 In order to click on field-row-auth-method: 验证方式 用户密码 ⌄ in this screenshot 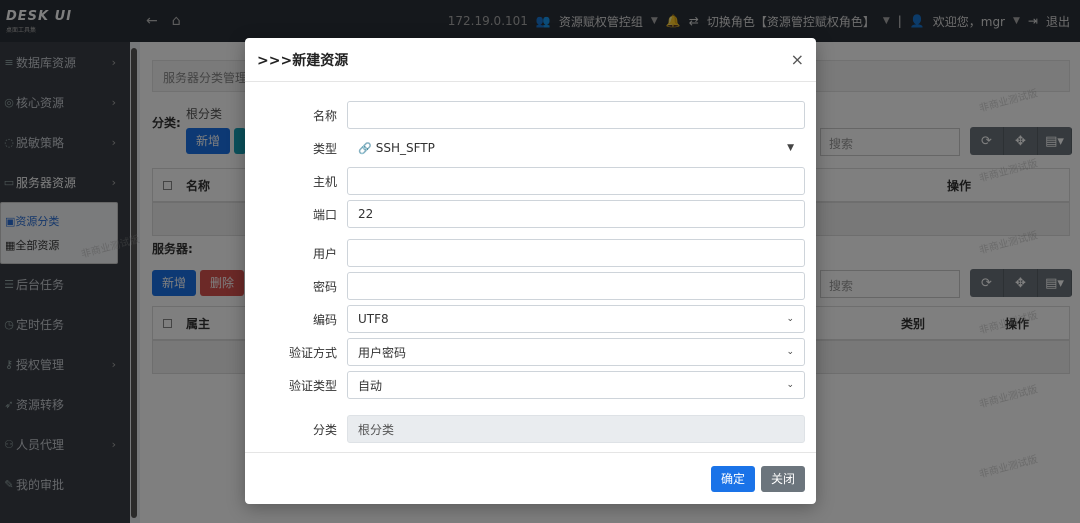, I will do `click(530, 352)`.